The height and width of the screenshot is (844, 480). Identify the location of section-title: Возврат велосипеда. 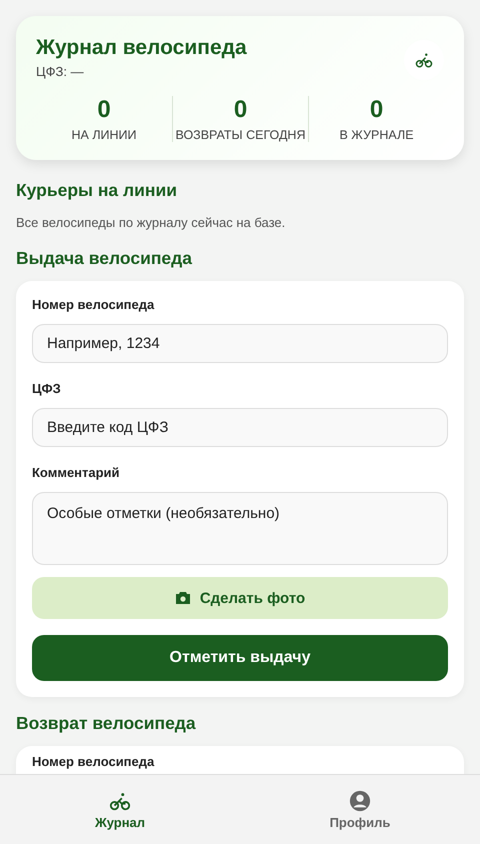
(106, 723).